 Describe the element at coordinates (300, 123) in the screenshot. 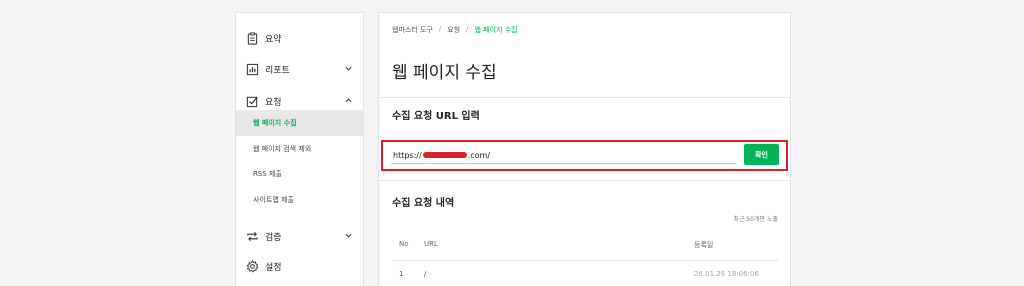

I see `sidebar-subitem-web-page-collect: 웹 페이지 수집` at that location.